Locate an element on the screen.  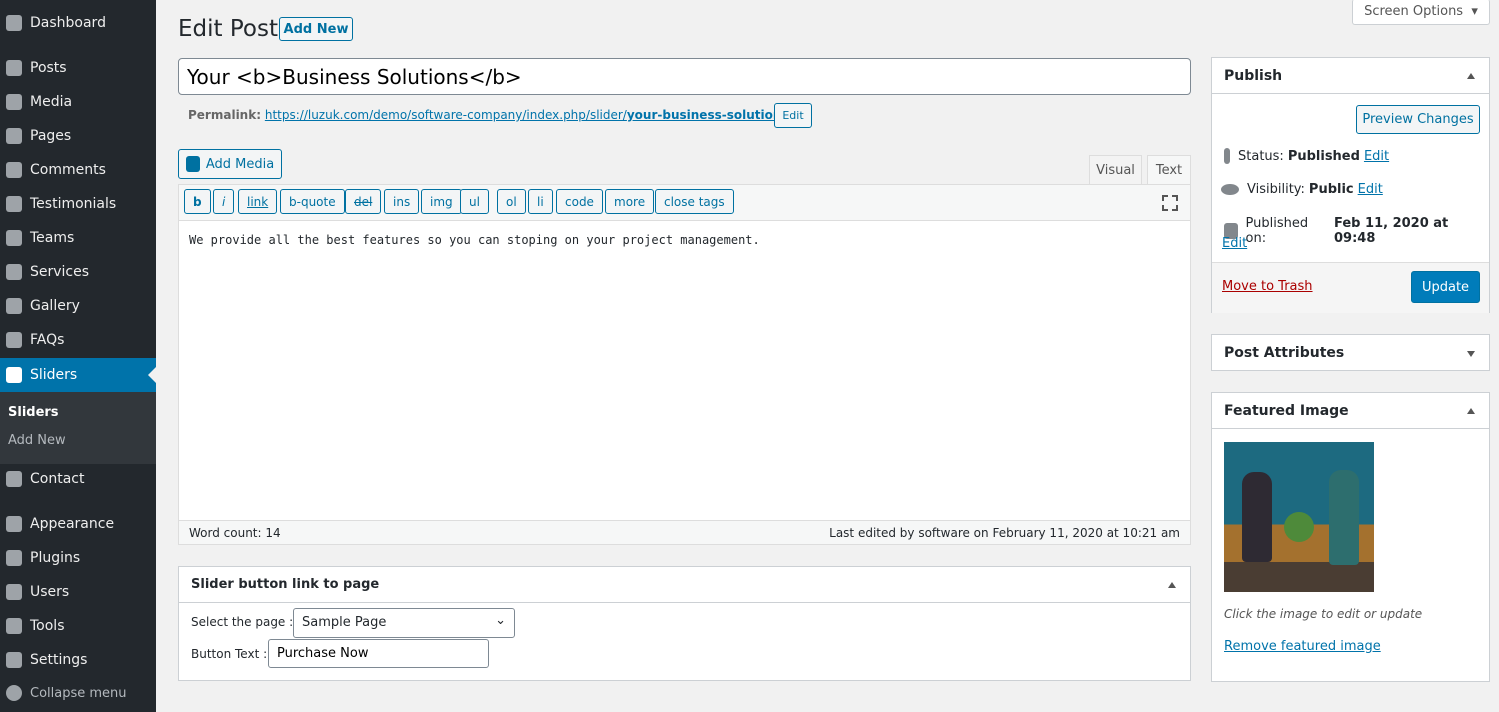
quicktag-b-quote: b-quote is located at coordinates (312, 201).